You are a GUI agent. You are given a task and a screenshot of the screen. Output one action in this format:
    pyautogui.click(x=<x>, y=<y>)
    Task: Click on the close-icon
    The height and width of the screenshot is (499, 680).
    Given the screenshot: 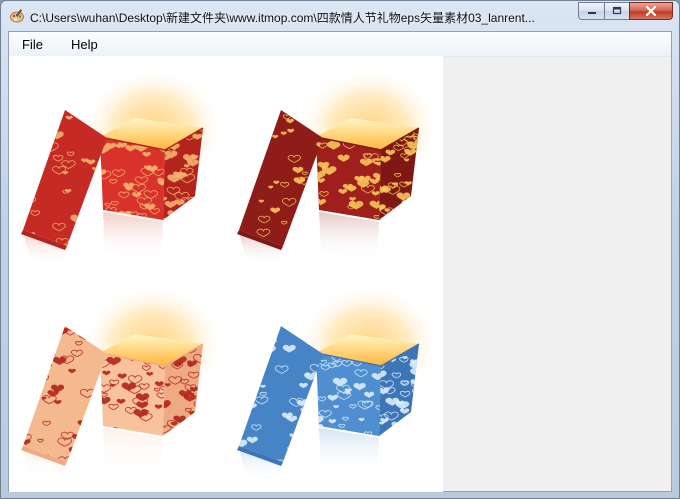 What is the action you would take?
    pyautogui.click(x=651, y=11)
    